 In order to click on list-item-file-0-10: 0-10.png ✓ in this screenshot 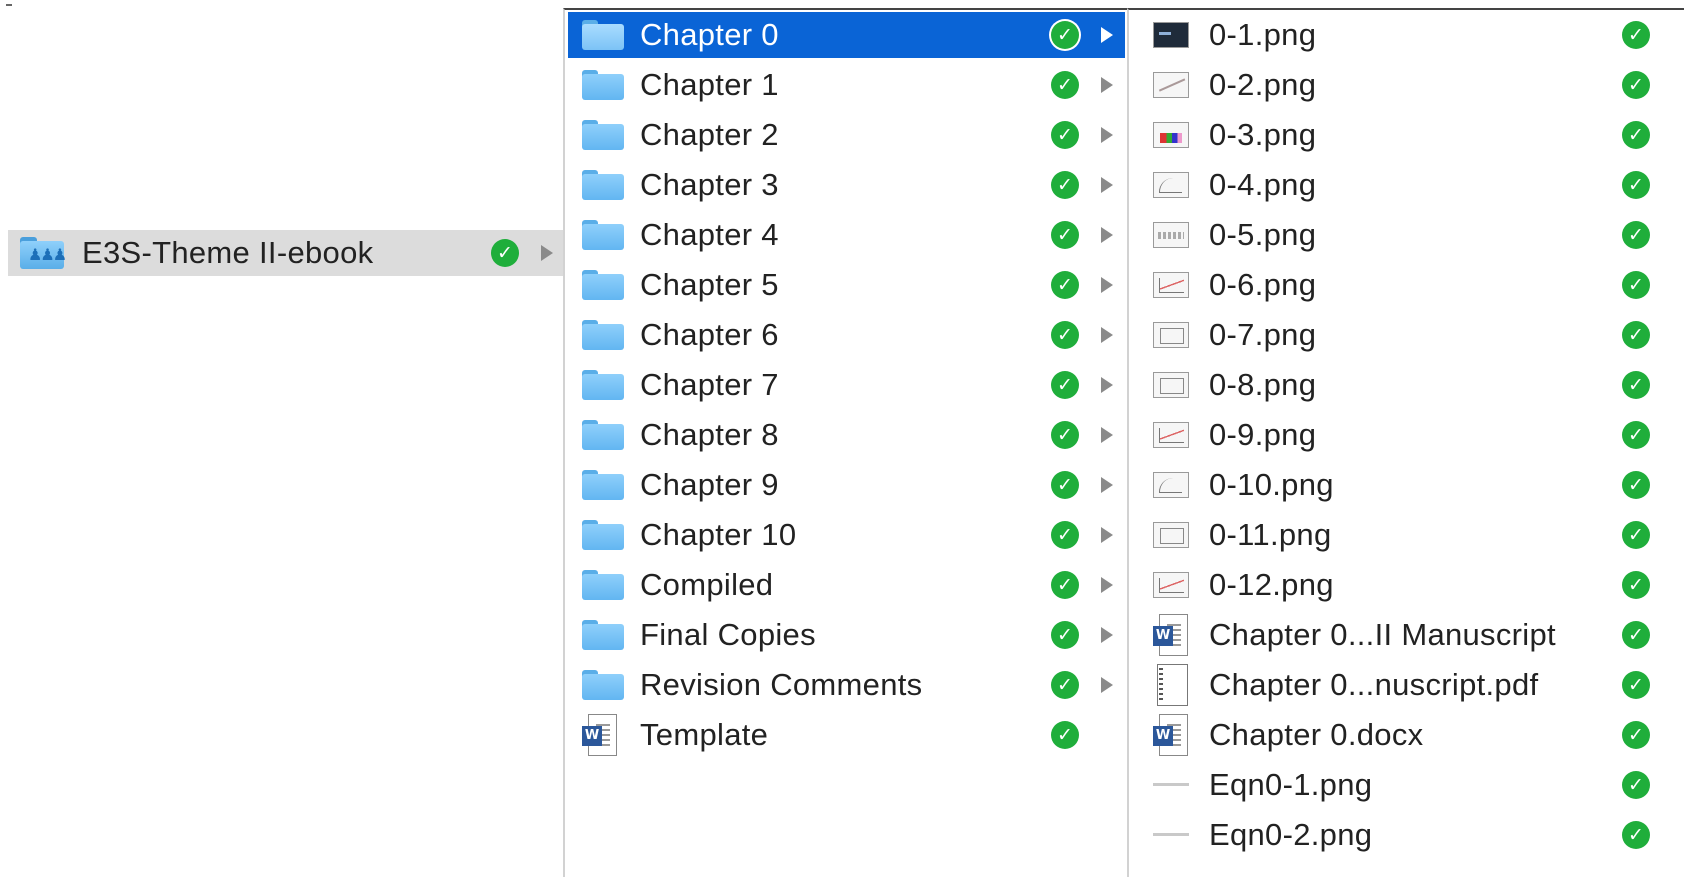, I will do `click(1406, 485)`.